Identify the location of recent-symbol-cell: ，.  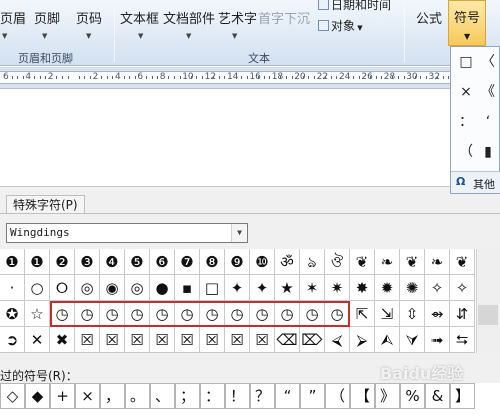
(112, 396).